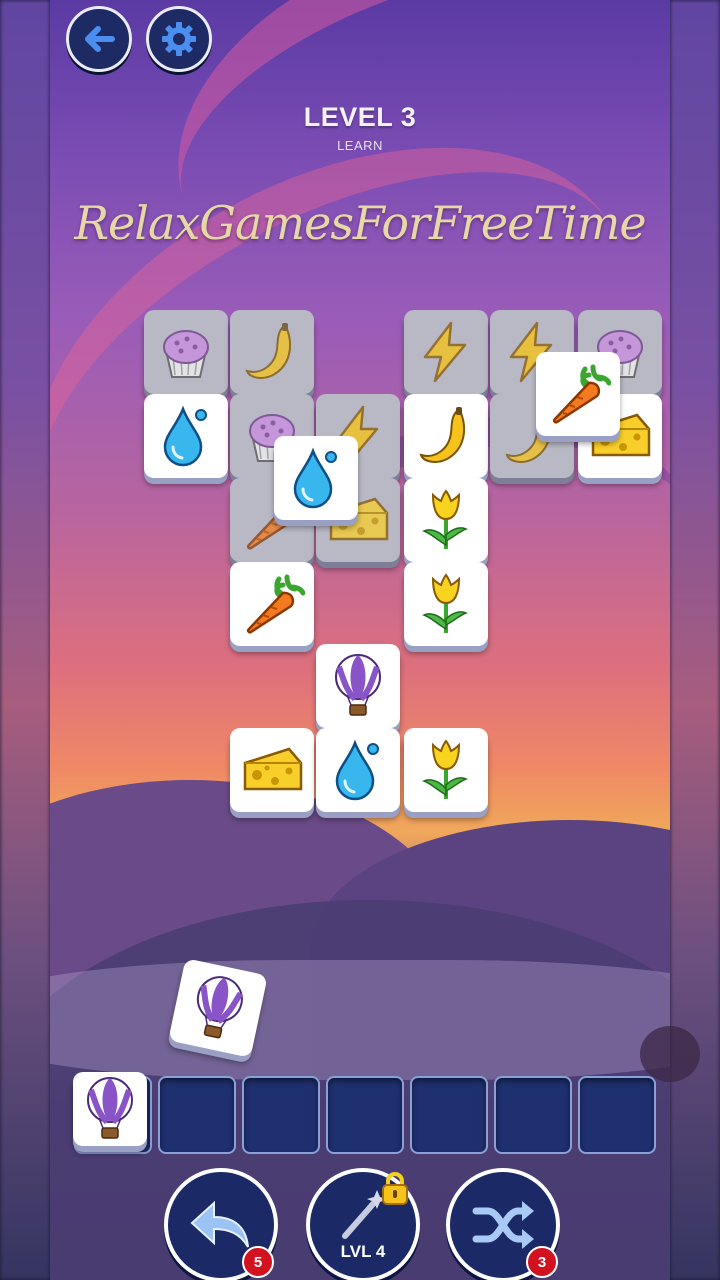 The width and height of the screenshot is (720, 1280). What do you see at coordinates (670, 1054) in the screenshot?
I see `edge-handle` at bounding box center [670, 1054].